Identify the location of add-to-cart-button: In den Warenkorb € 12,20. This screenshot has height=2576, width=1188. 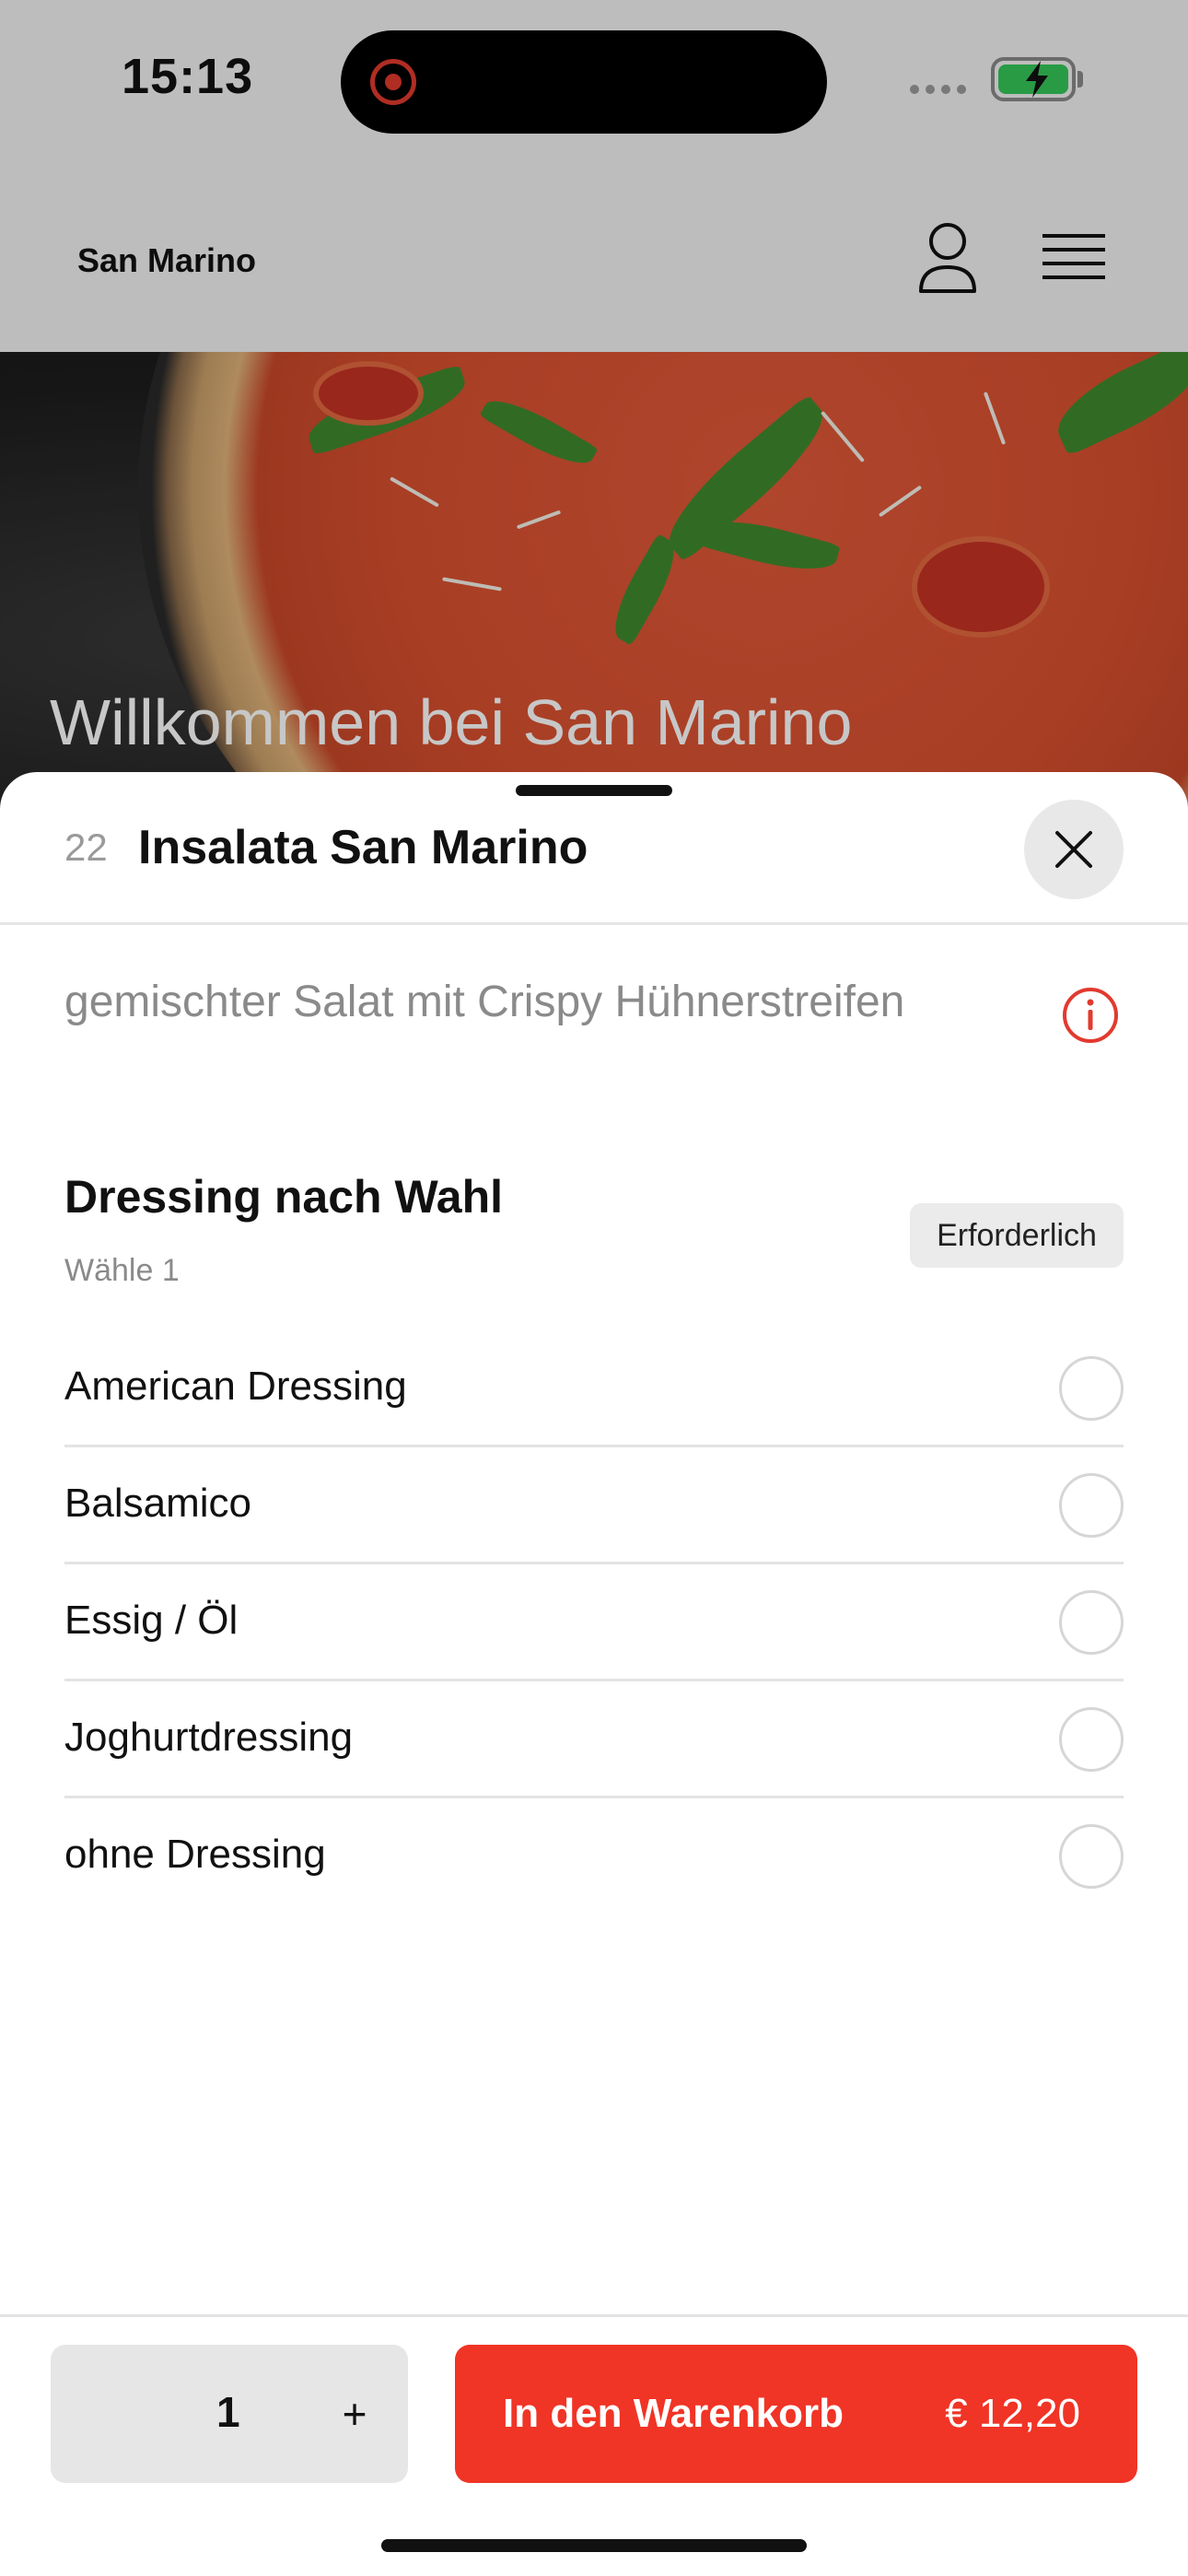
(796, 2414).